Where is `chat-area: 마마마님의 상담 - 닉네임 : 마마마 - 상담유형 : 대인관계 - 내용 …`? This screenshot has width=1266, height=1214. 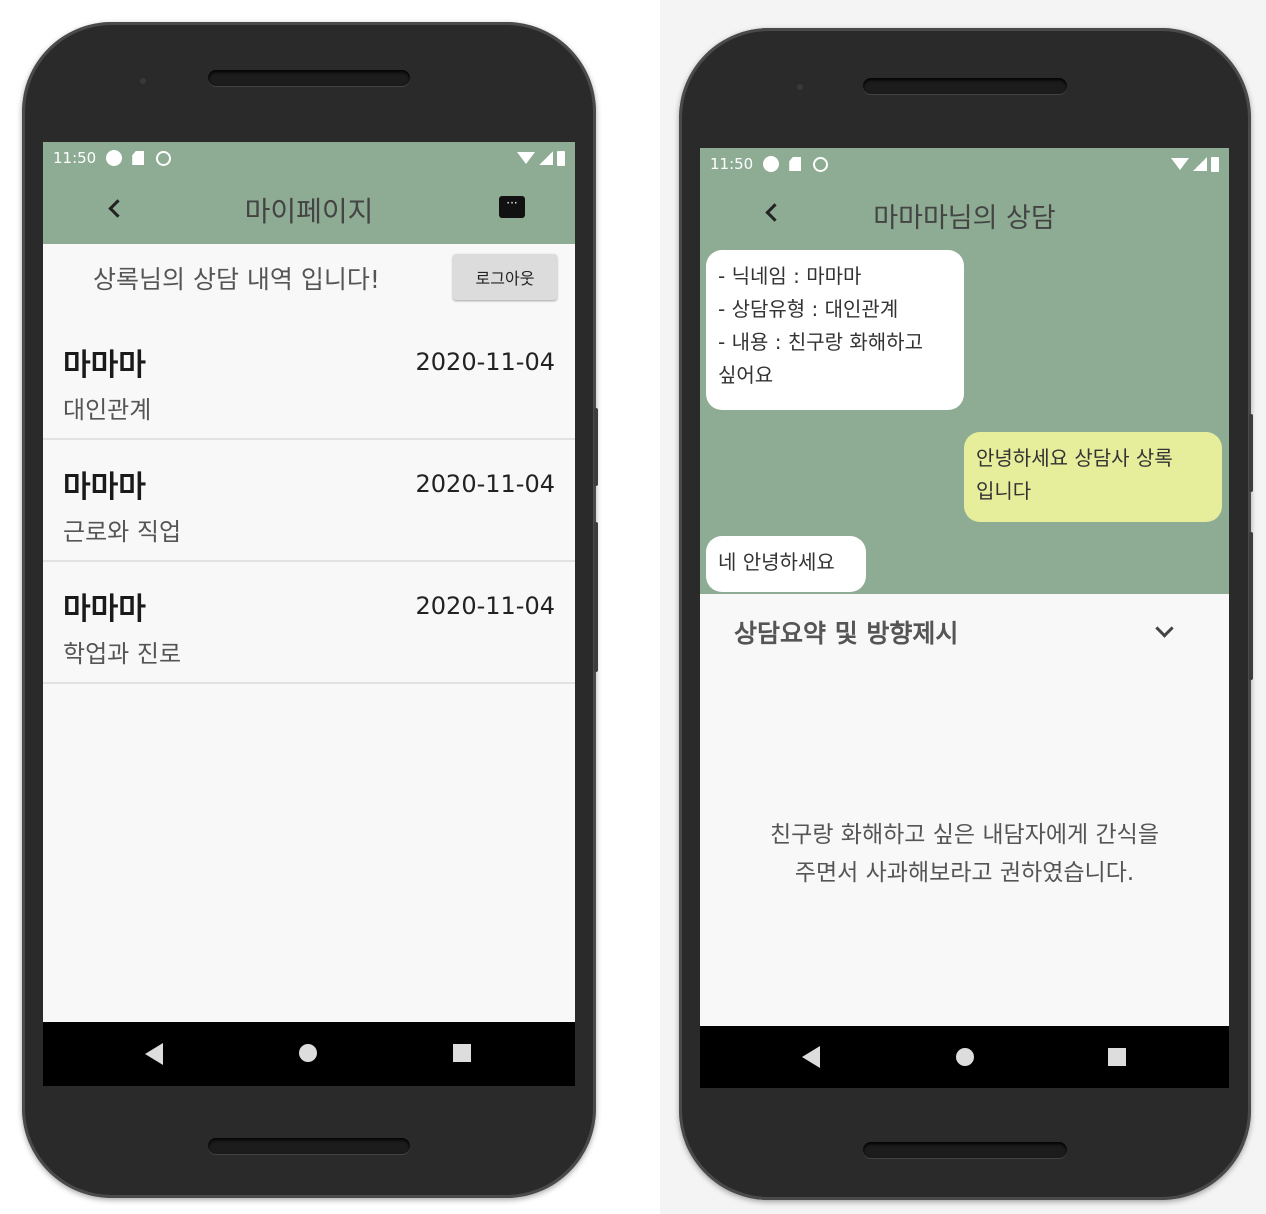
chat-area: 마마마님의 상담 - 닉네임 : 마마마 - 상담유형 : 대인관계 - 내용 … is located at coordinates (964, 387).